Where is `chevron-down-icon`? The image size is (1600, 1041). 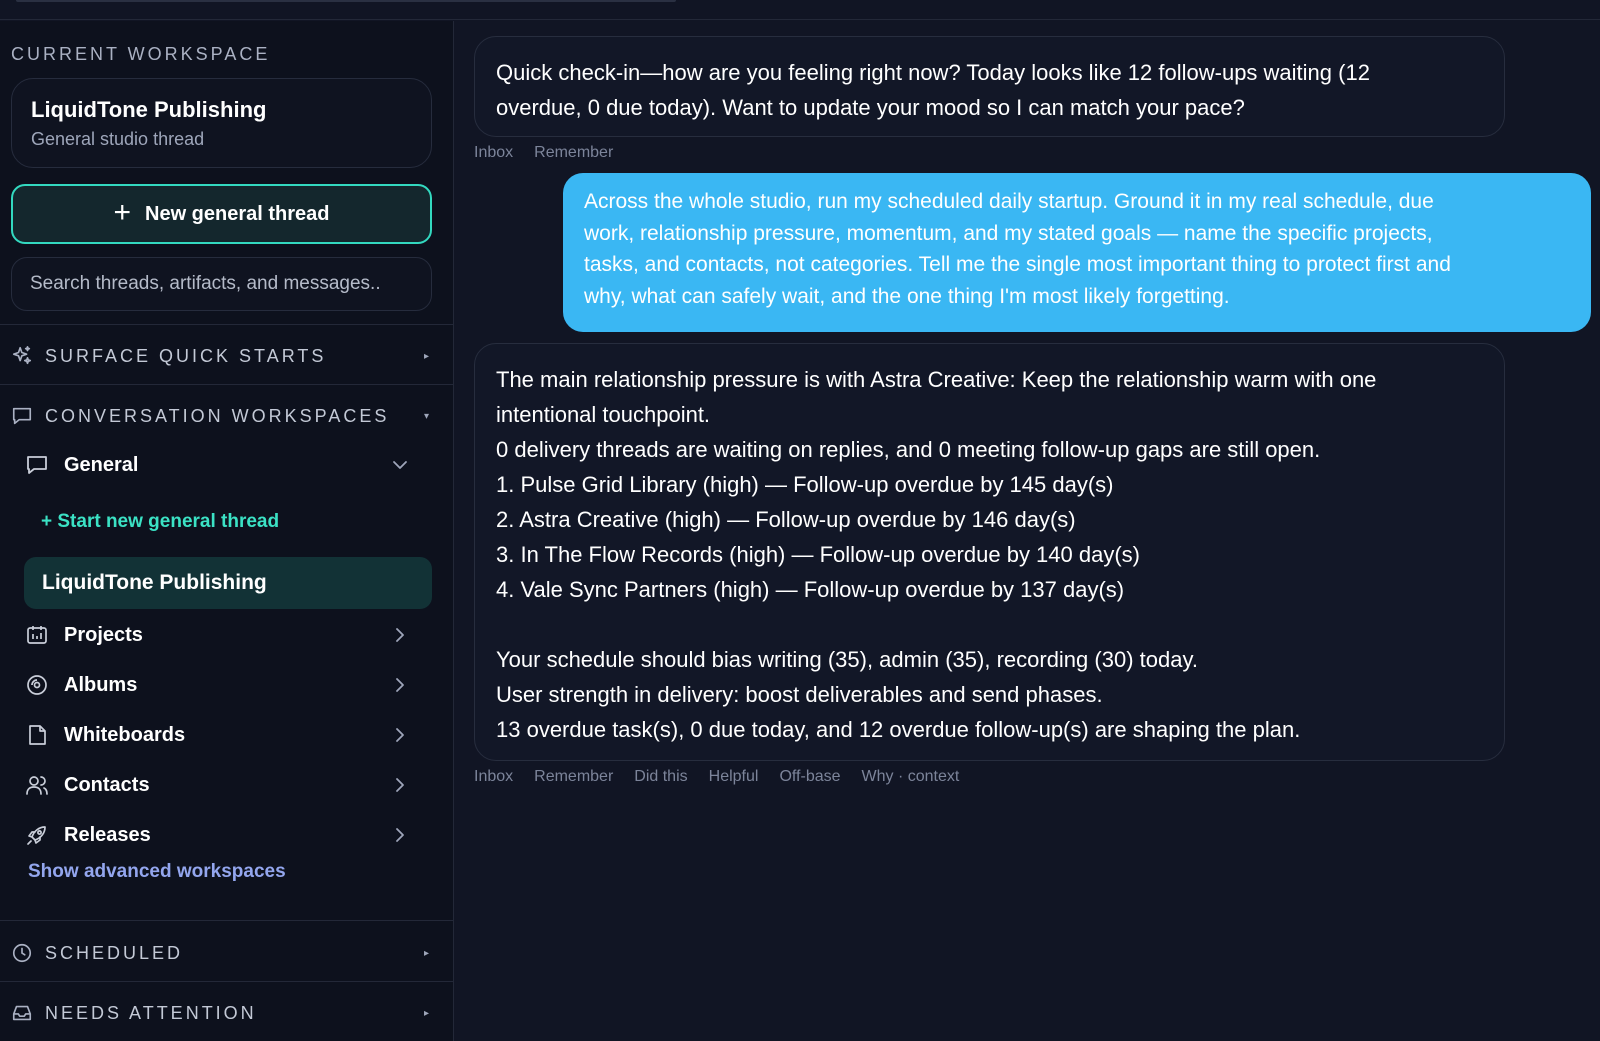 chevron-down-icon is located at coordinates (400, 465).